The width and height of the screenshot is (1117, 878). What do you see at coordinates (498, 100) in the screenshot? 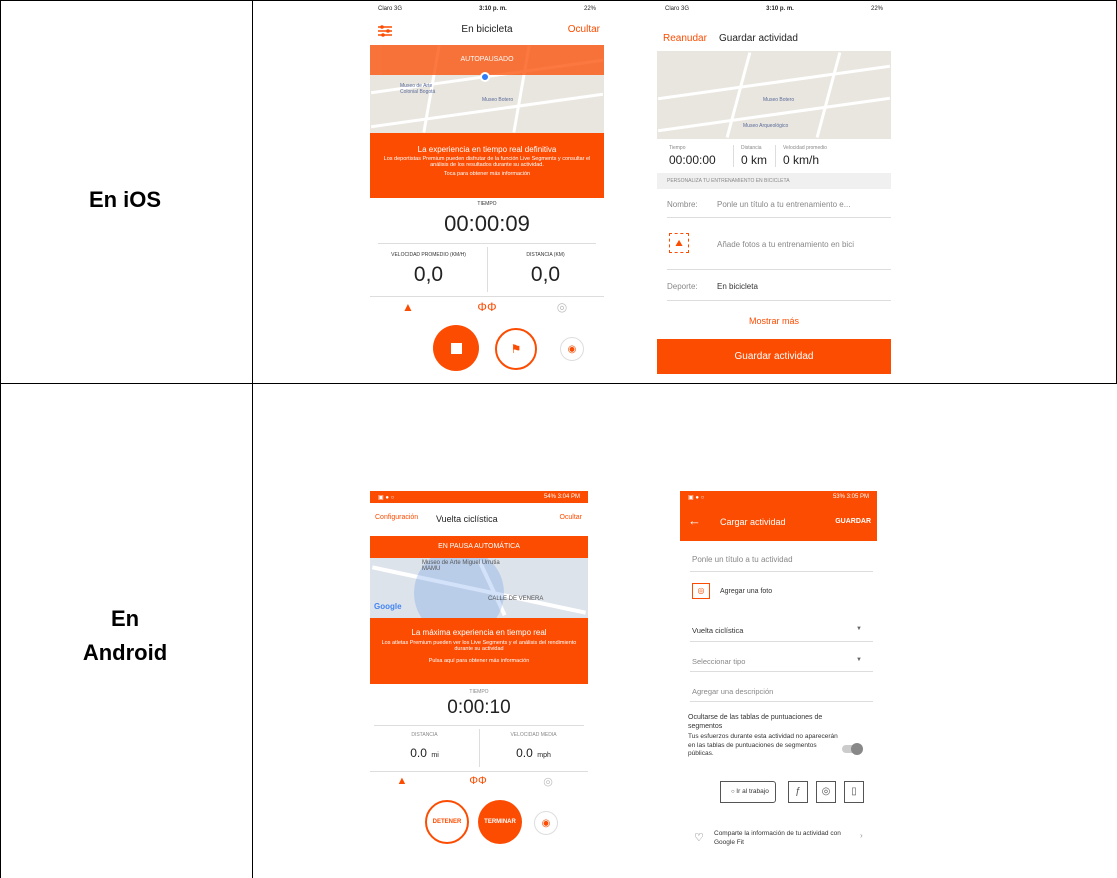
I see `map-label: Museo Botero` at bounding box center [498, 100].